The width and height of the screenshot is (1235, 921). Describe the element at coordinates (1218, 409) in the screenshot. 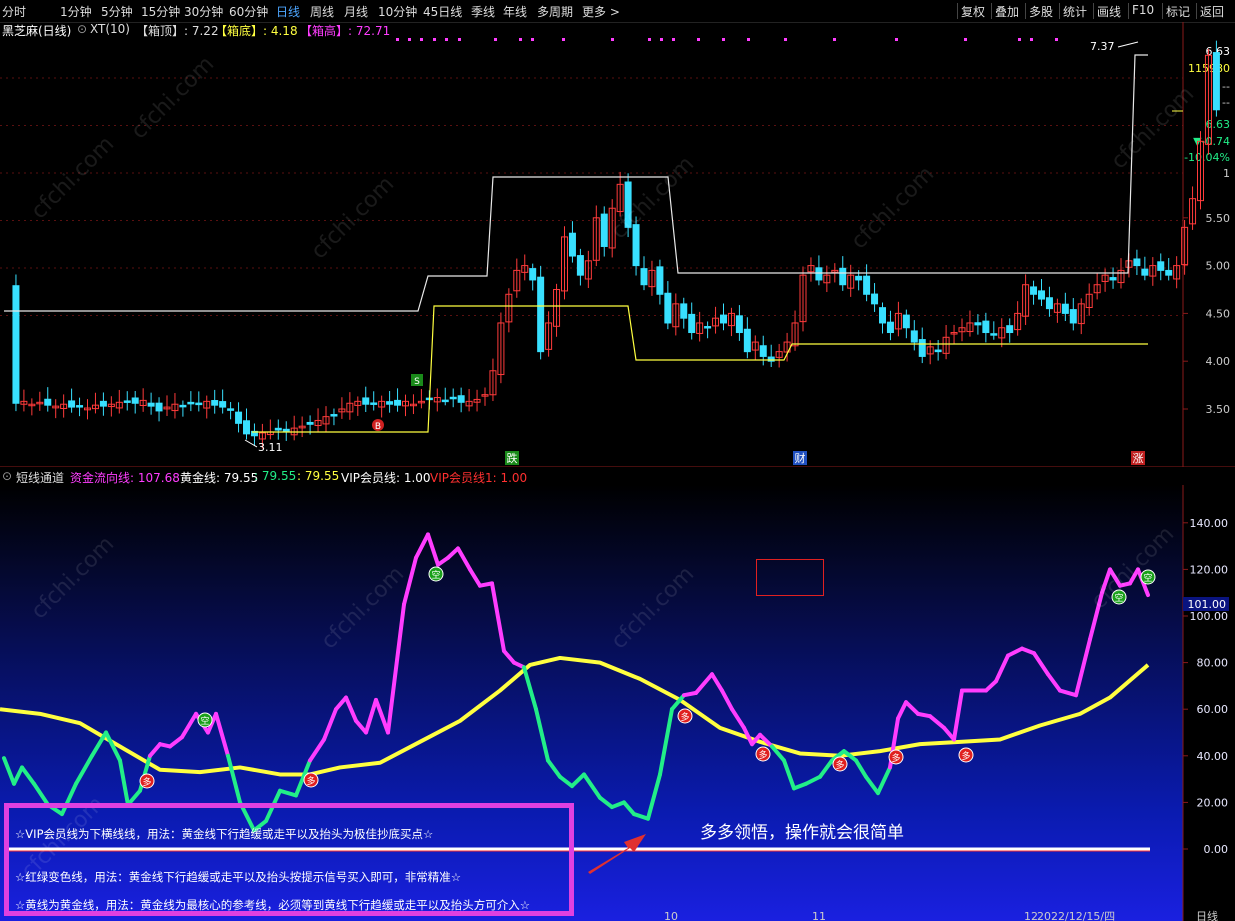

I see `price-tick: 3.50` at that location.